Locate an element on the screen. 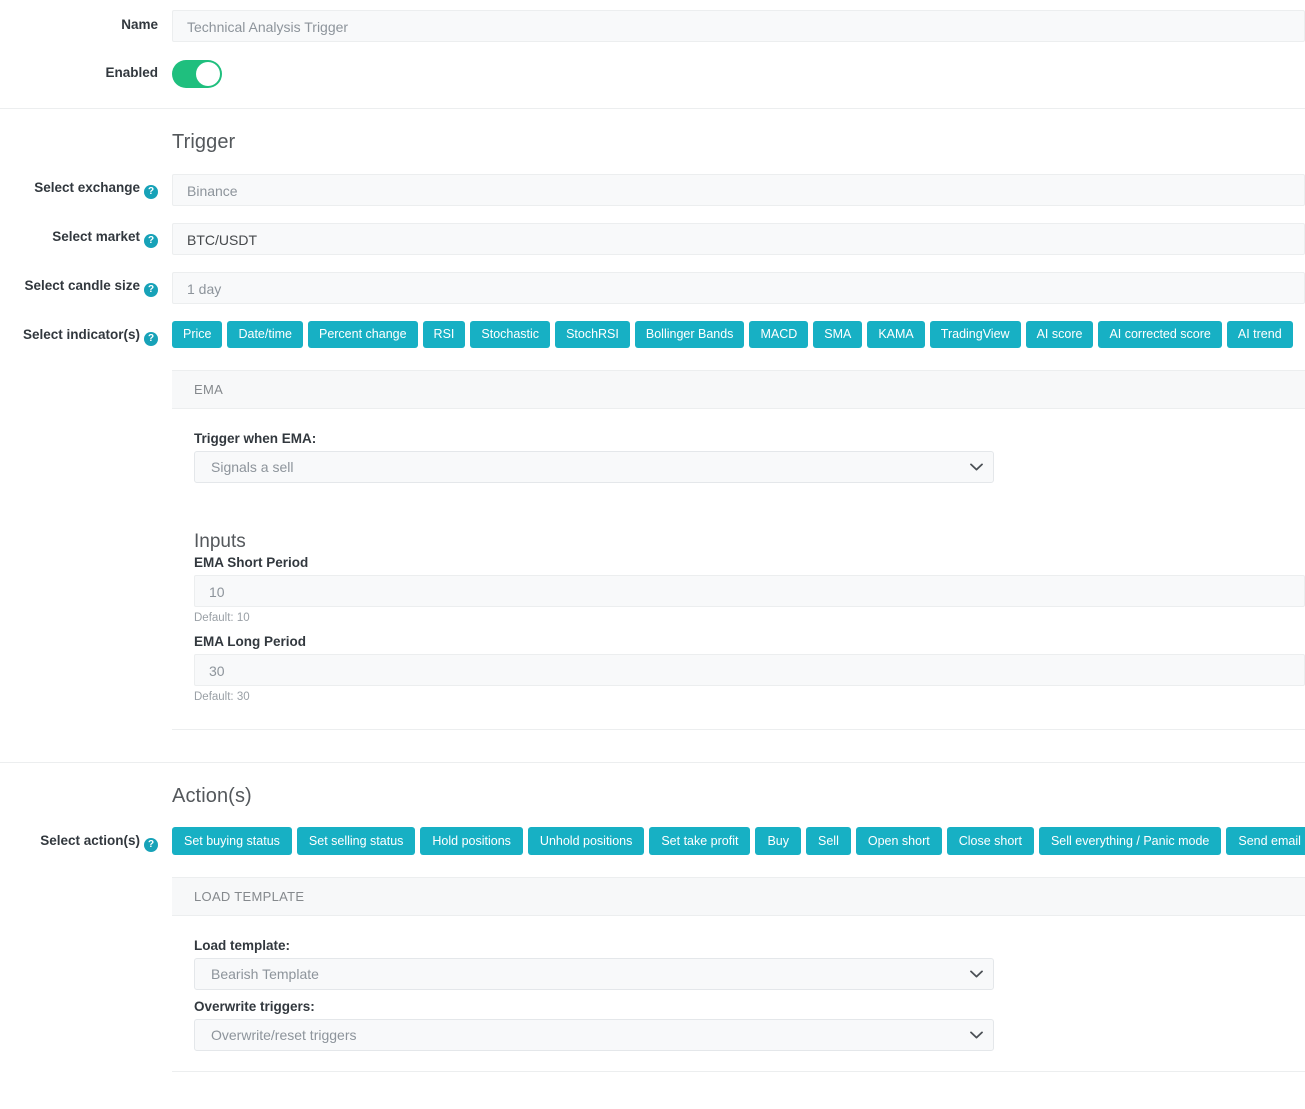 This screenshot has height=1109, width=1305. select-candle-size-input: 1 day is located at coordinates (738, 288).